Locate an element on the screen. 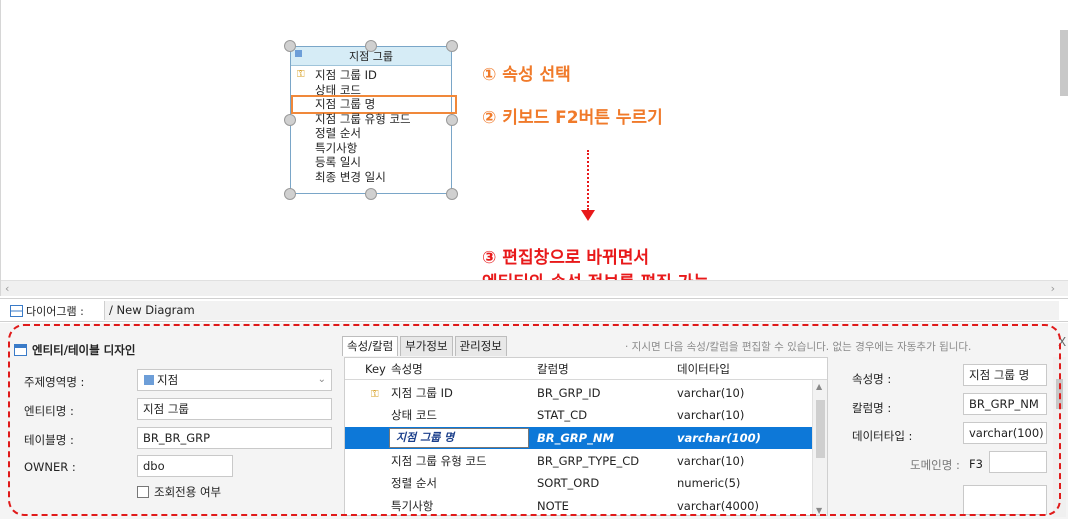 The height and width of the screenshot is (519, 1068). grid-scrollbar: ▲ ▼ is located at coordinates (819, 447).